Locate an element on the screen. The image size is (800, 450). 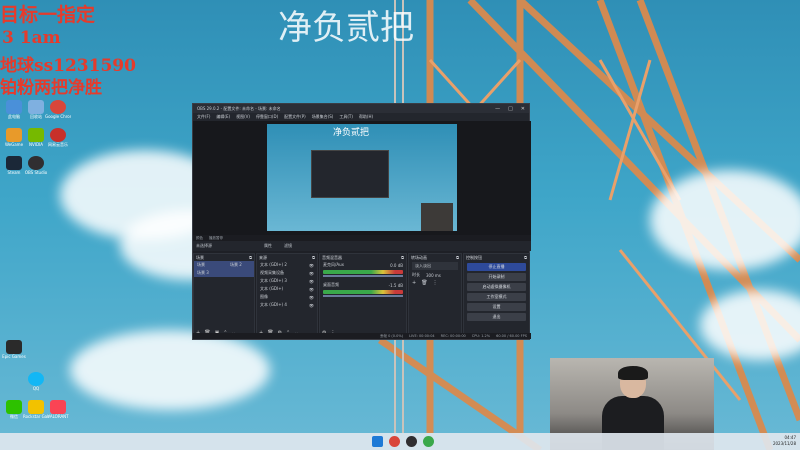
minimize-icon: — is located at coordinates (497, 109).